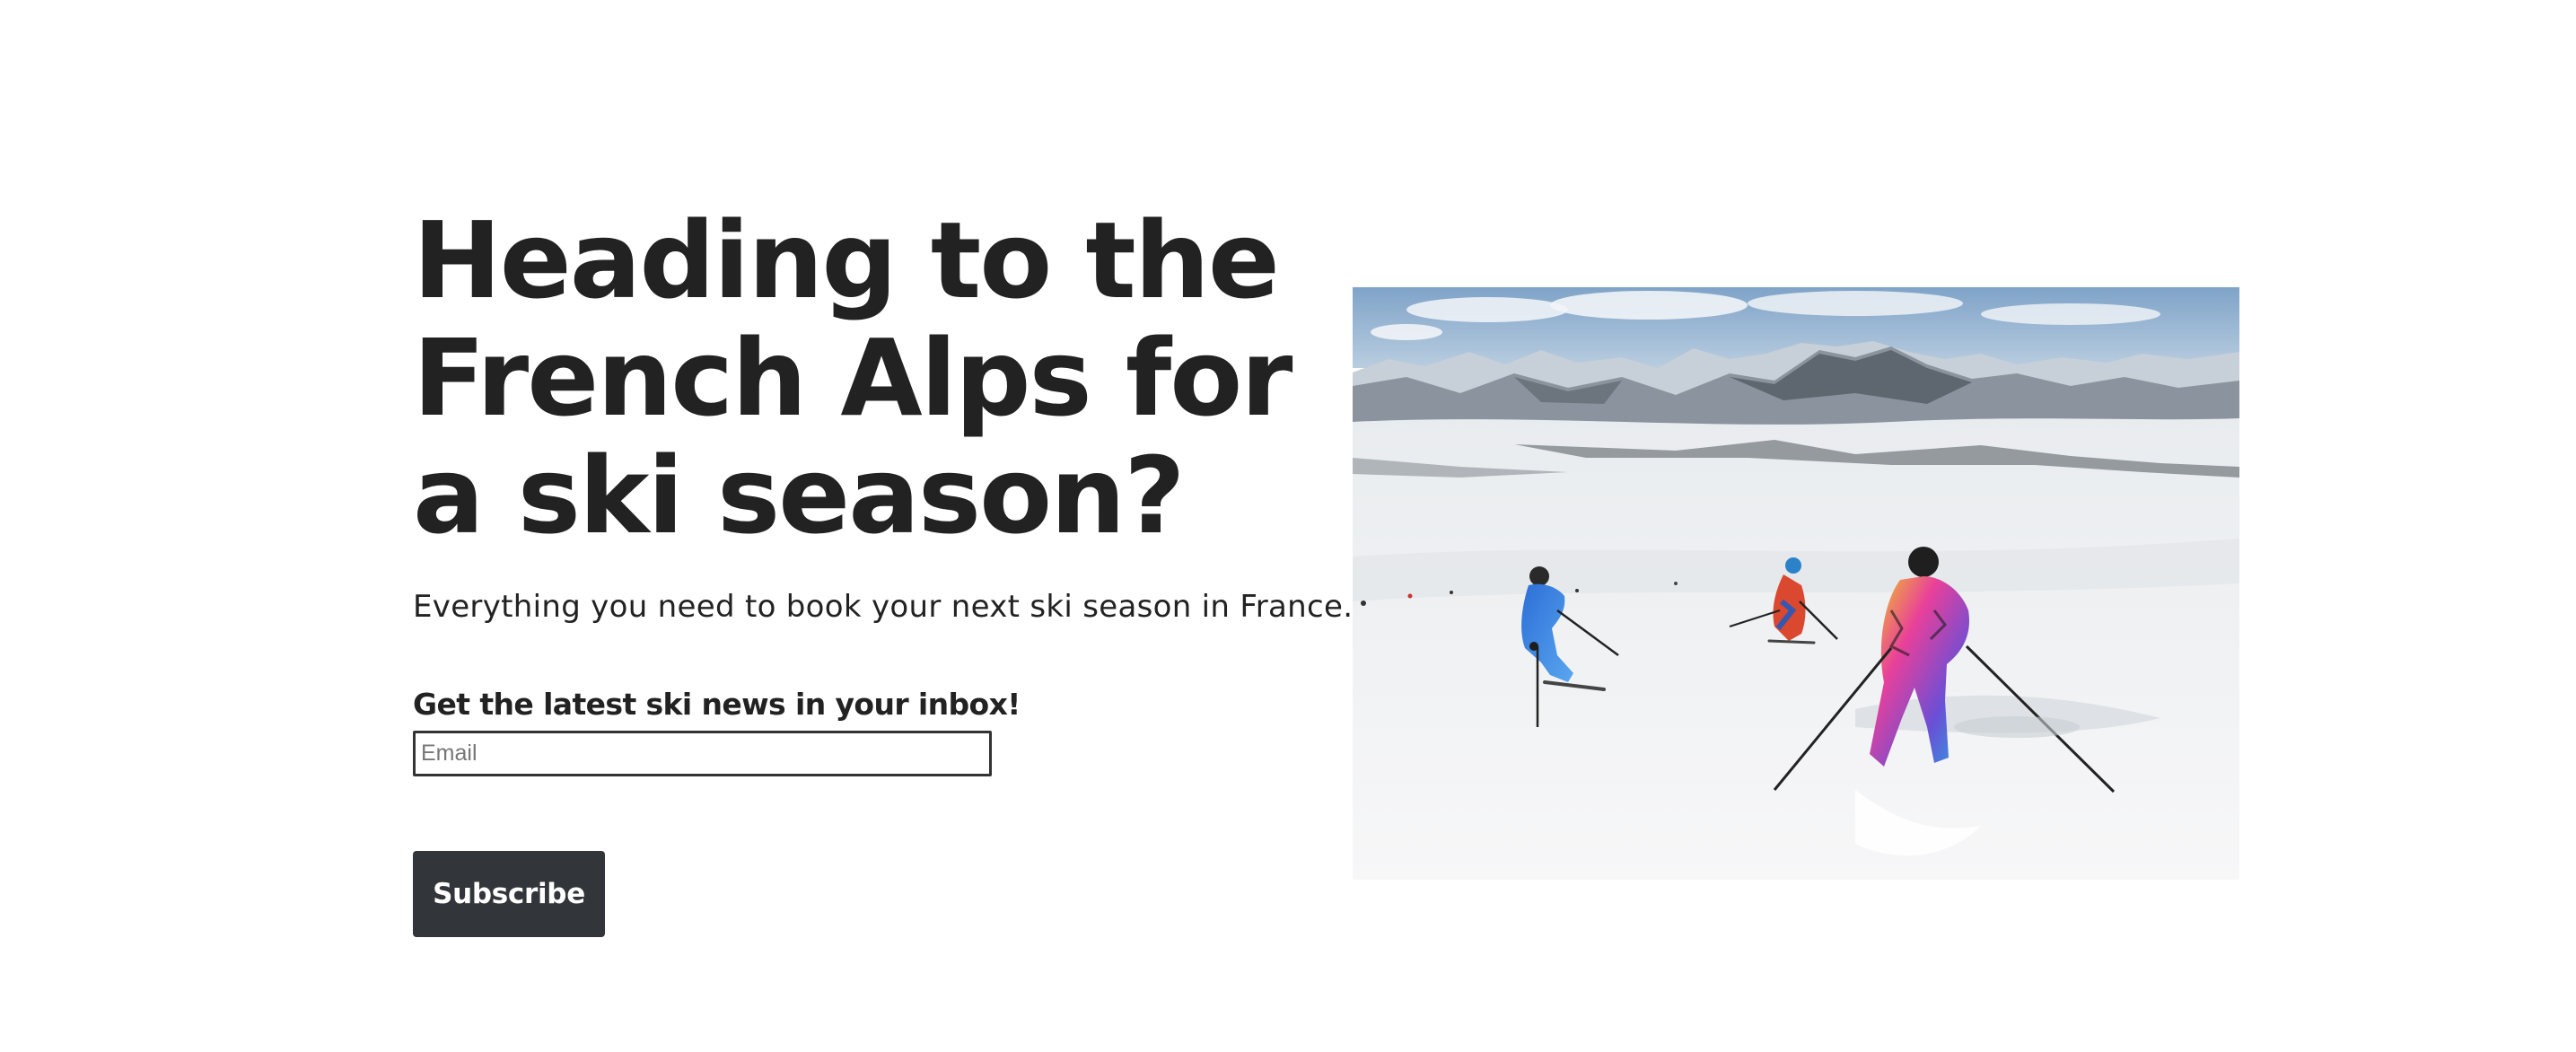 This screenshot has width=2576, height=1052. I want to click on headline-line-1: Heading to the, so click(846, 260).